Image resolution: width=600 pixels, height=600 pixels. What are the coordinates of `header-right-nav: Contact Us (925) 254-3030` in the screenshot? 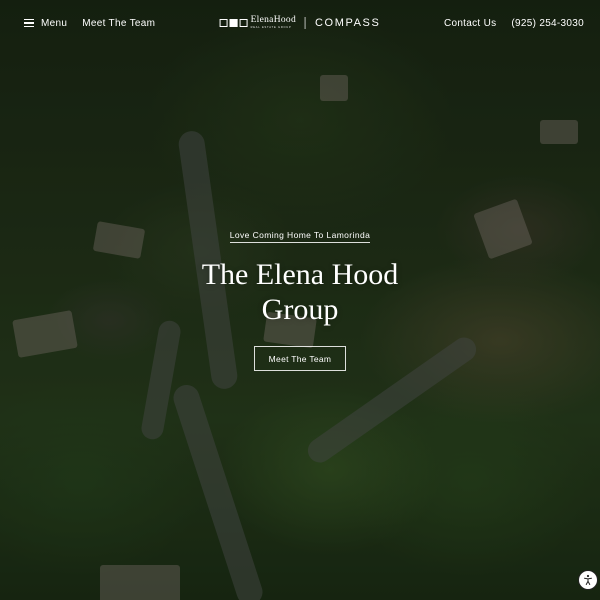 It's located at (514, 23).